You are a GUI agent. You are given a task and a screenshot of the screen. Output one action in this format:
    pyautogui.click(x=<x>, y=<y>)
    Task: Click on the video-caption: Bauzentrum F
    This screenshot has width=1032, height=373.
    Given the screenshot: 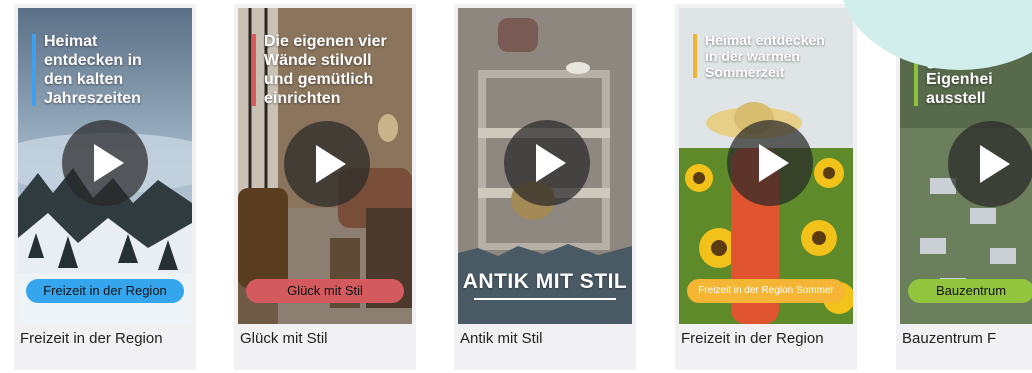 What is the action you would take?
    pyautogui.click(x=967, y=338)
    